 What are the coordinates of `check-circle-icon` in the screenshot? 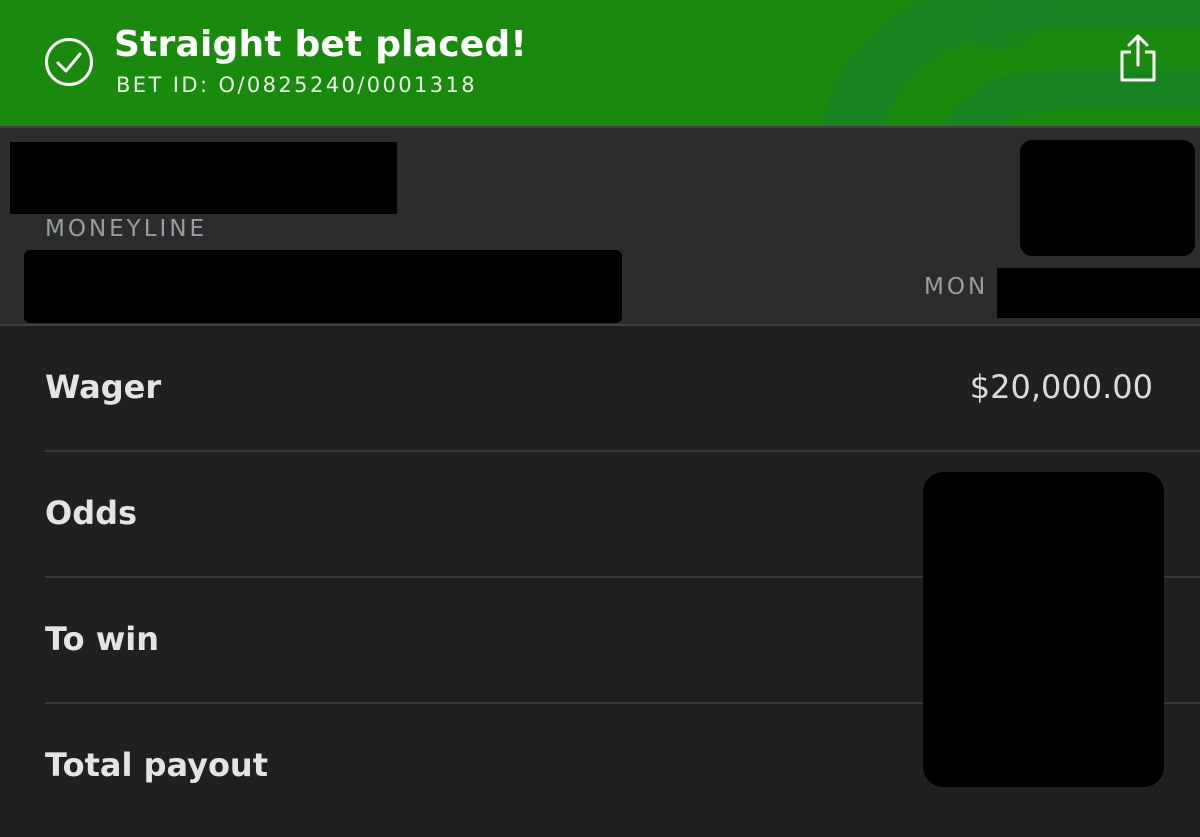 It's located at (69, 62).